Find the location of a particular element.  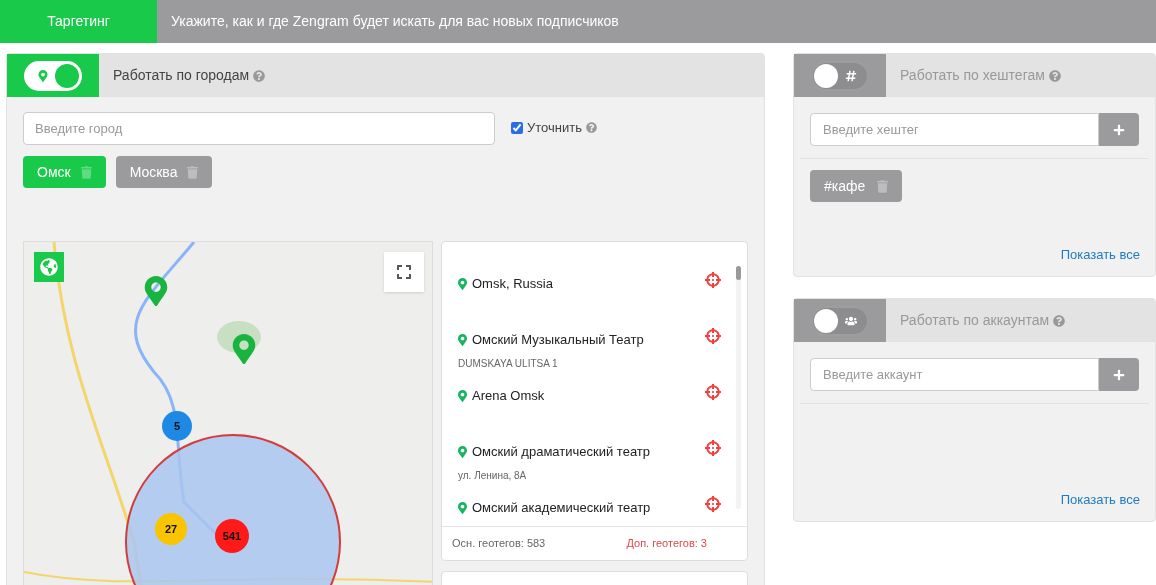

place-name: Омский драматический театр is located at coordinates (561, 452).